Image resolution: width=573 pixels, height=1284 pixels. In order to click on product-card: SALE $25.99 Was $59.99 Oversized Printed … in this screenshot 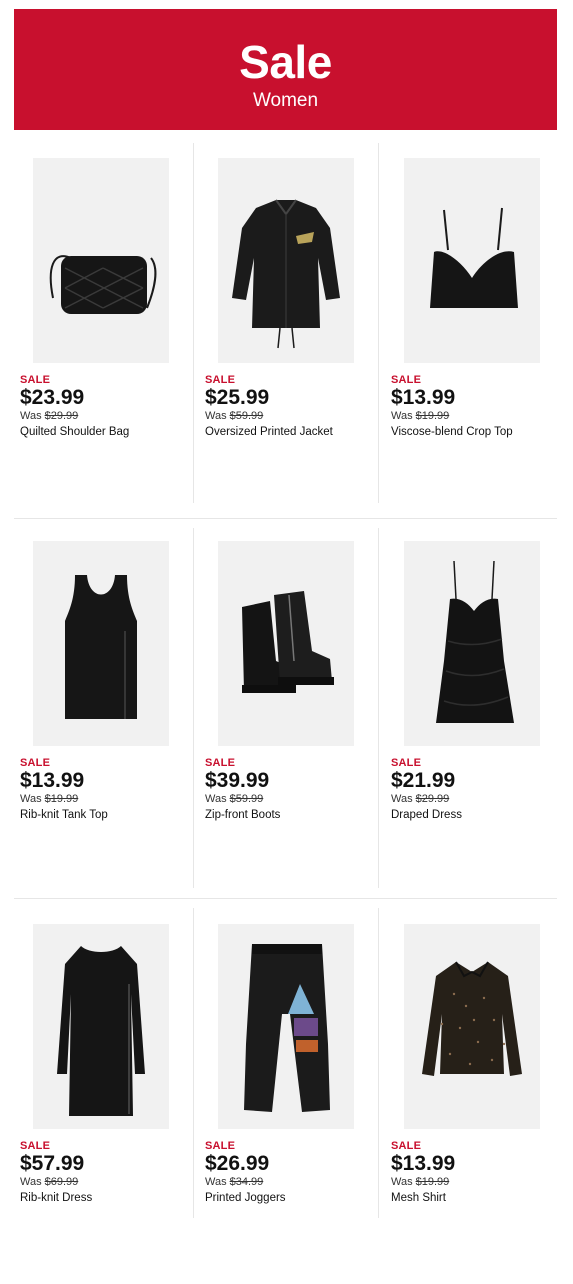, I will do `click(291, 338)`.